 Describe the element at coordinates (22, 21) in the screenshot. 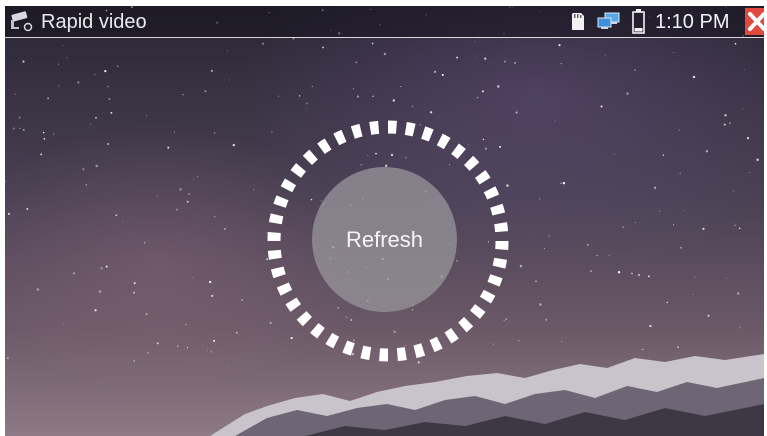

I see `cctv-camera-icon` at that location.